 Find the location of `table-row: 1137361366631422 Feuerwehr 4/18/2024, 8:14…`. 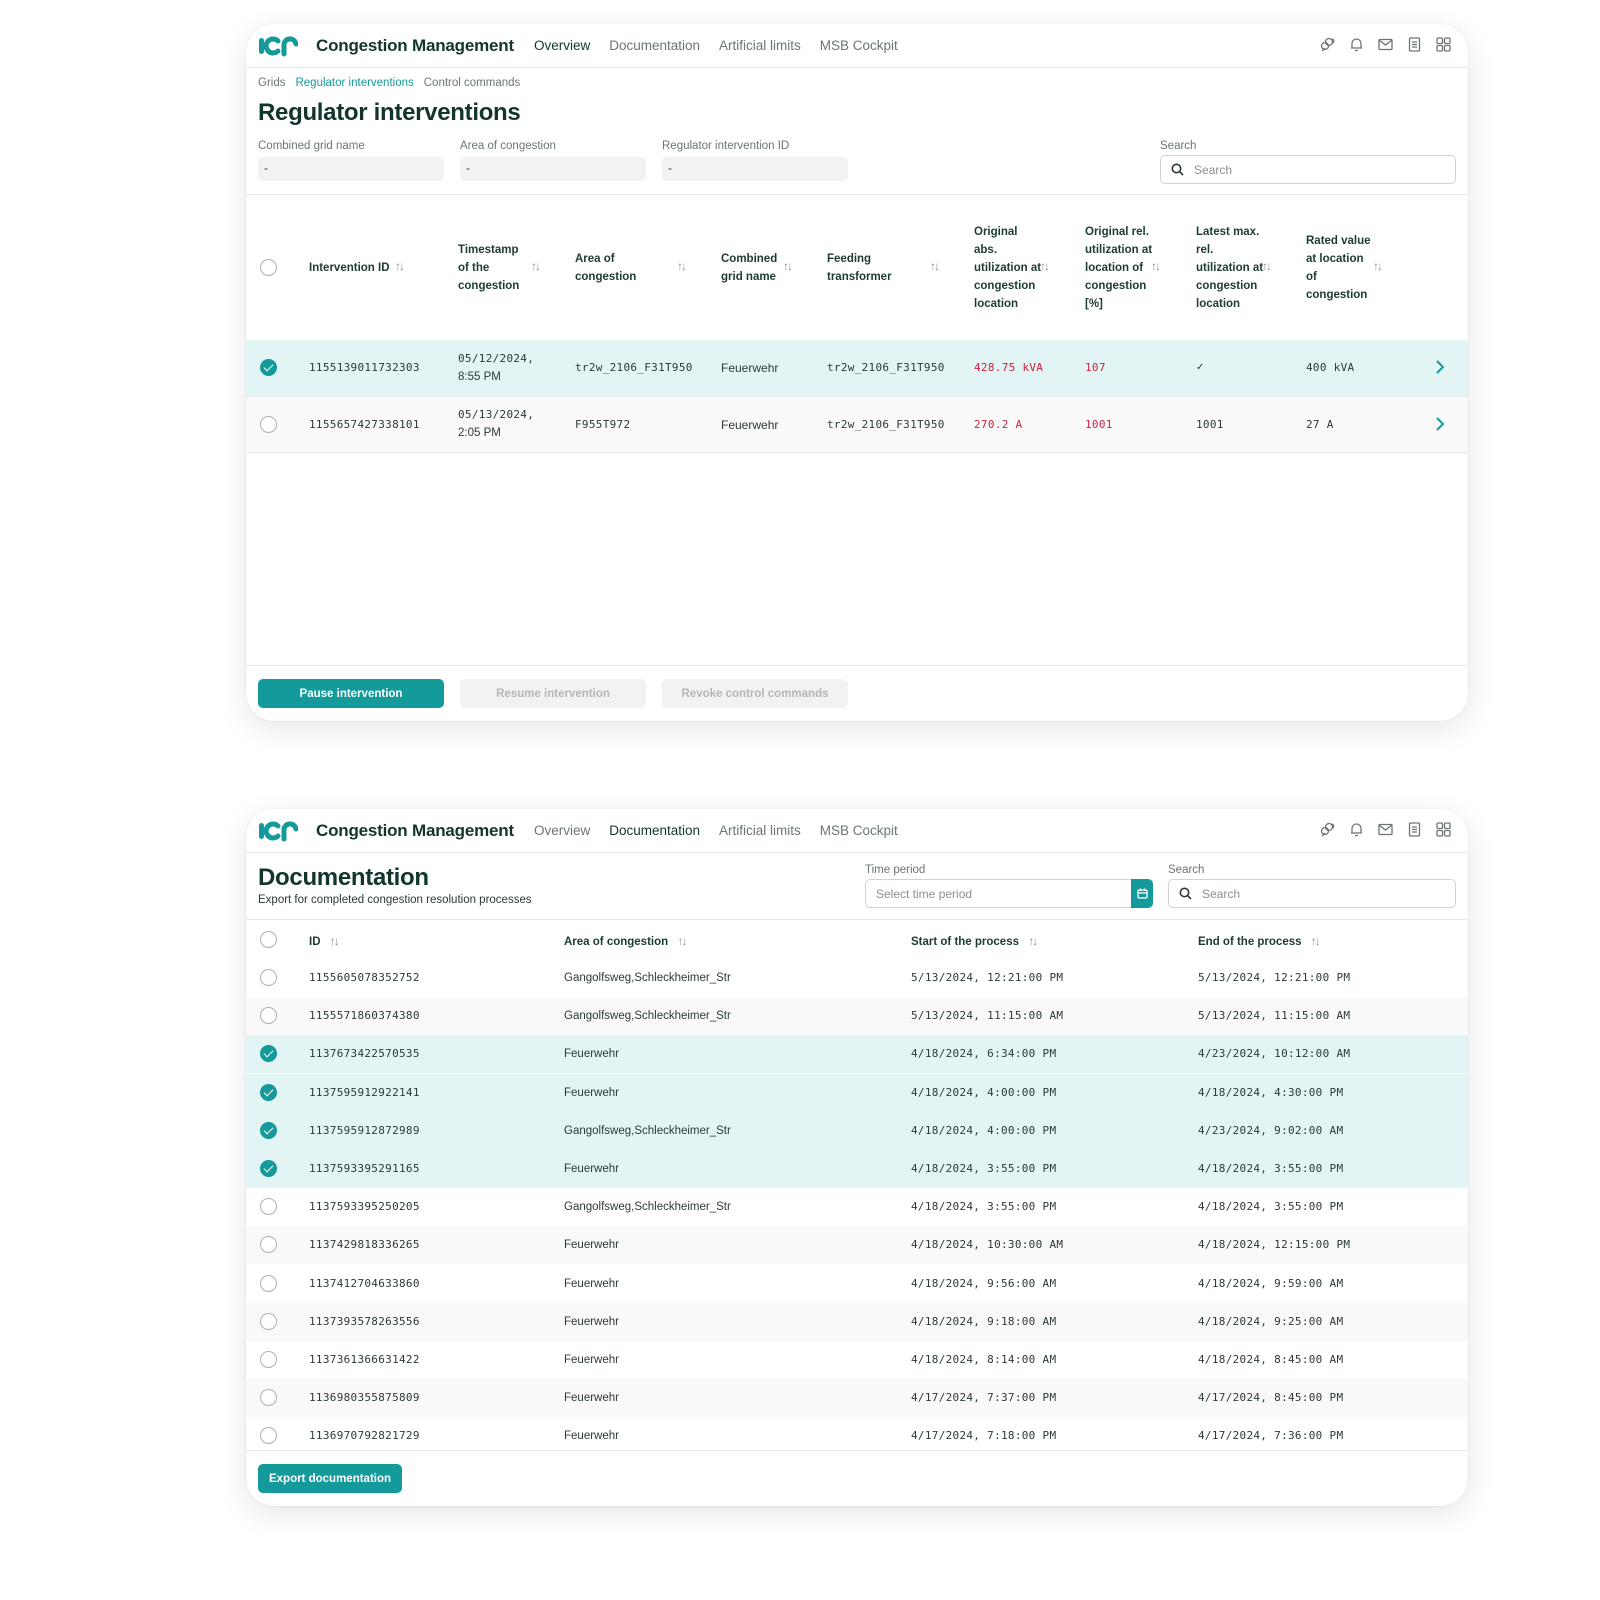

table-row: 1137361366631422 Feuerwehr 4/18/2024, 8:14… is located at coordinates (857, 1360).